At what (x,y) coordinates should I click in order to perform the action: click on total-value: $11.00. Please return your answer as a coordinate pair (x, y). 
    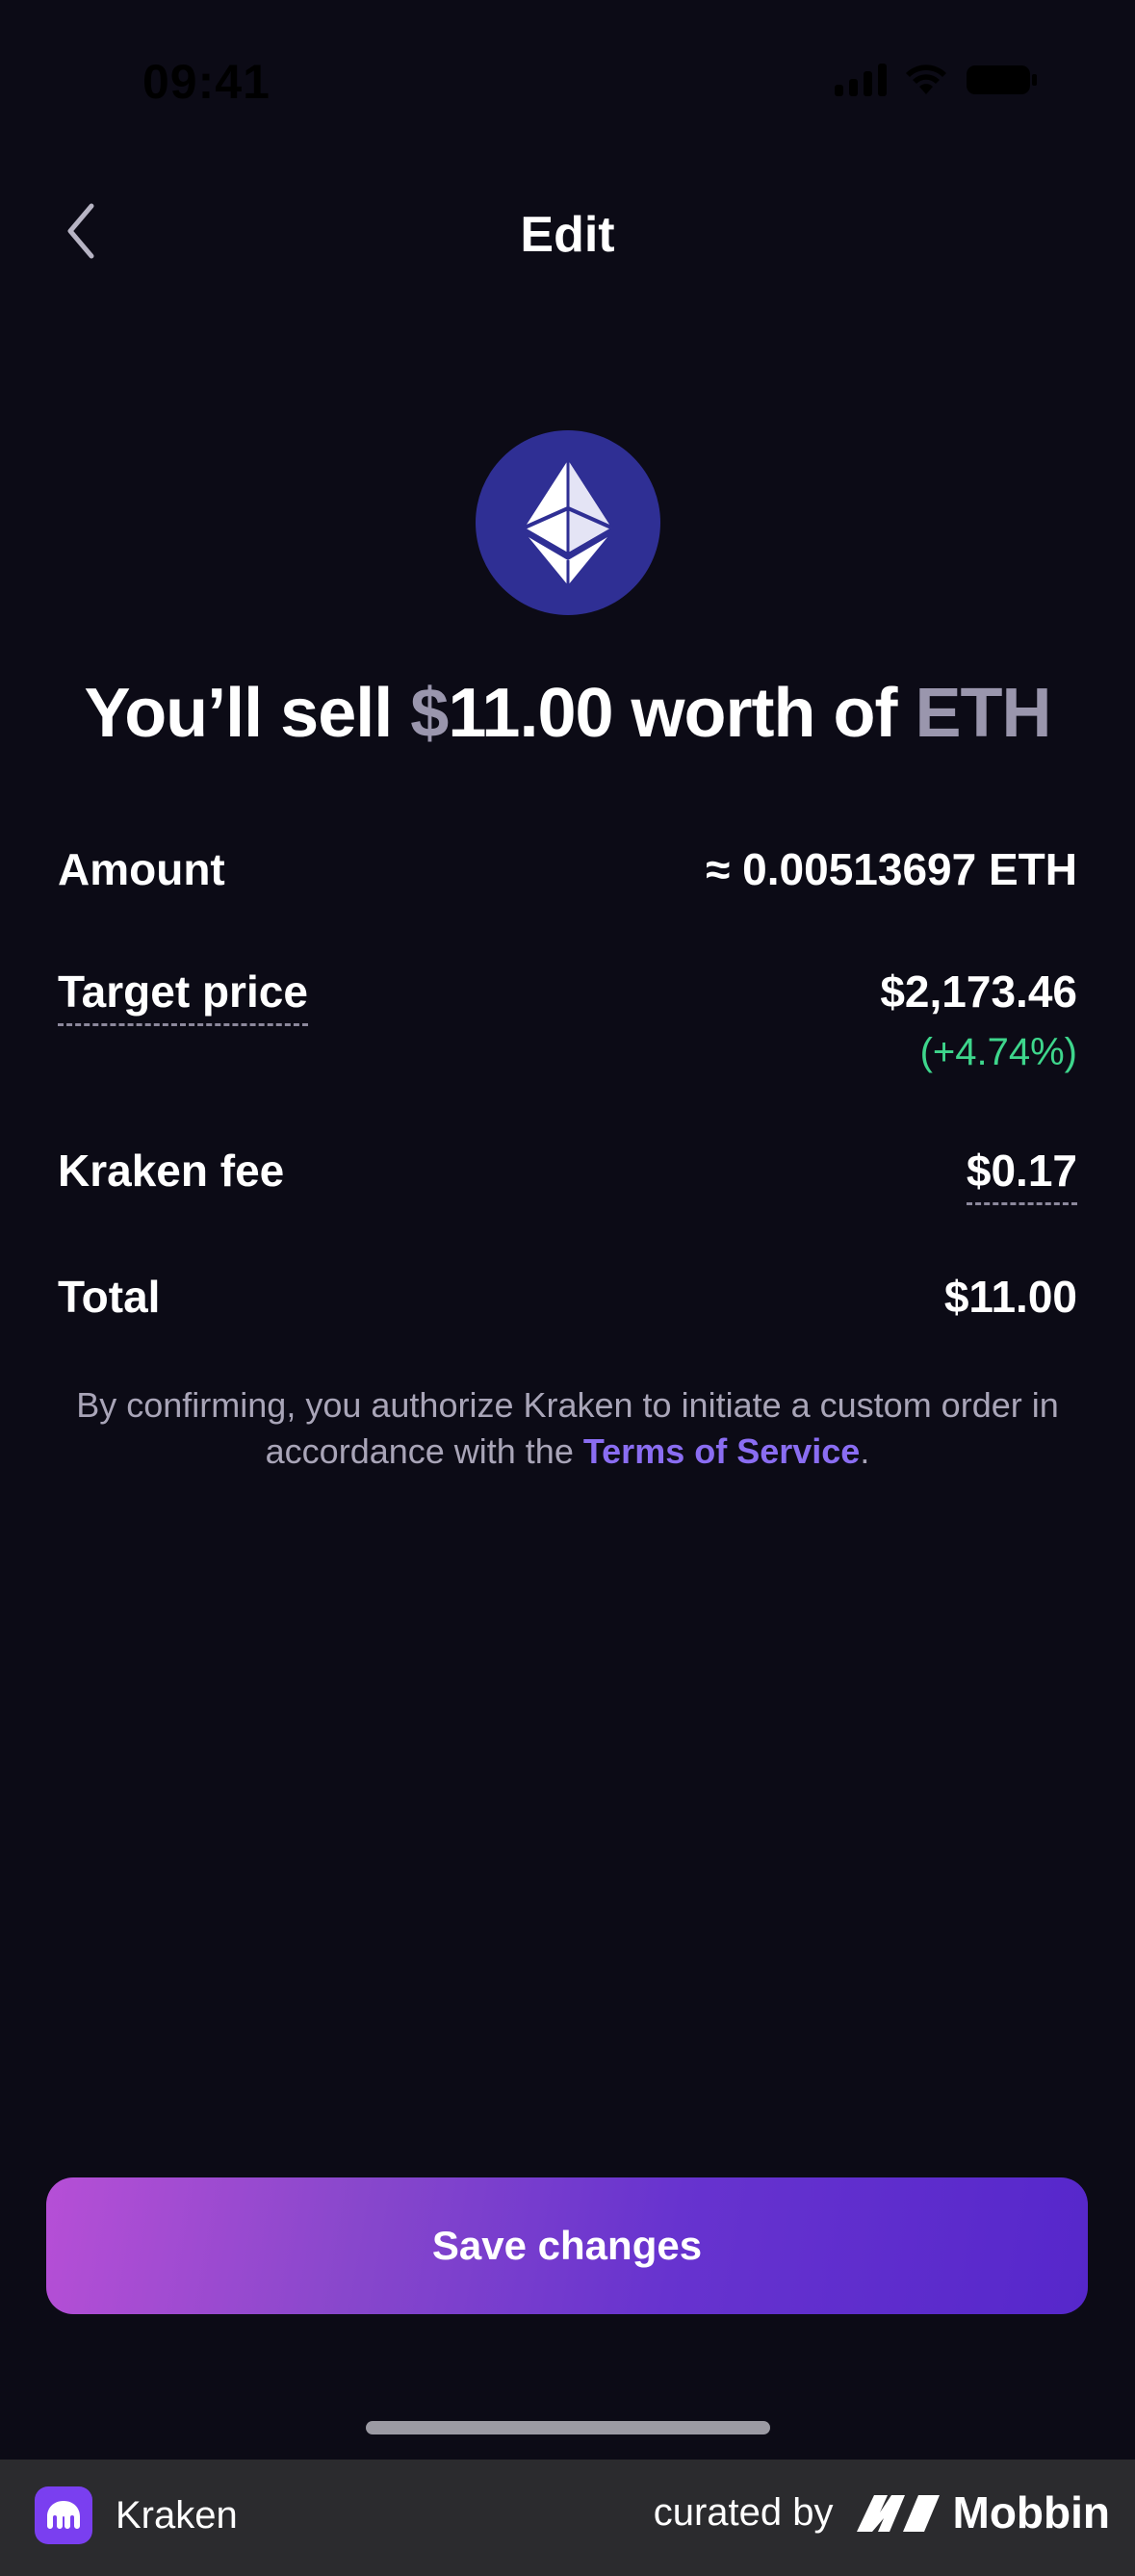
    Looking at the image, I should click on (1010, 1297).